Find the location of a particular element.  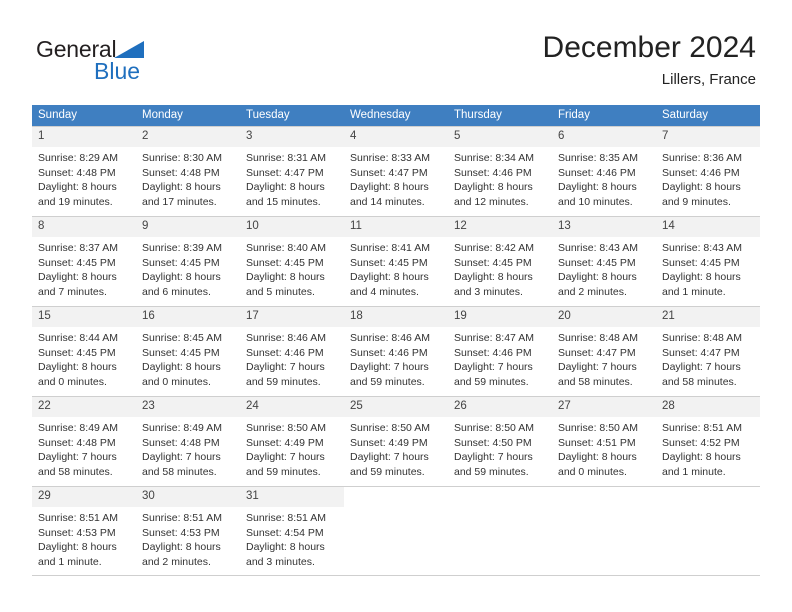

weekday-header-tuesday: Tuesday is located at coordinates (292, 115).